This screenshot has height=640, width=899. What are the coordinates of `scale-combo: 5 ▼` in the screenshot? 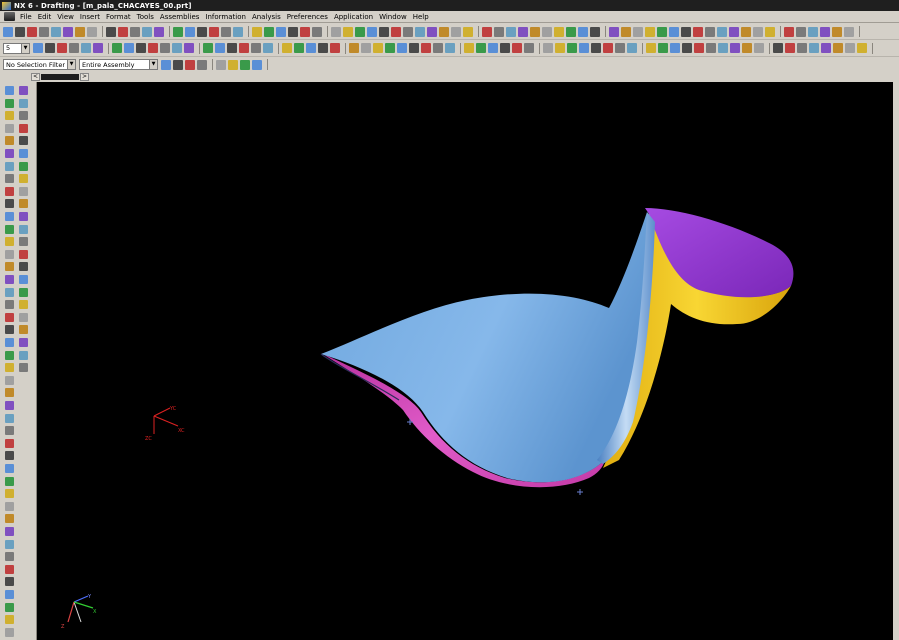 It's located at (16, 48).